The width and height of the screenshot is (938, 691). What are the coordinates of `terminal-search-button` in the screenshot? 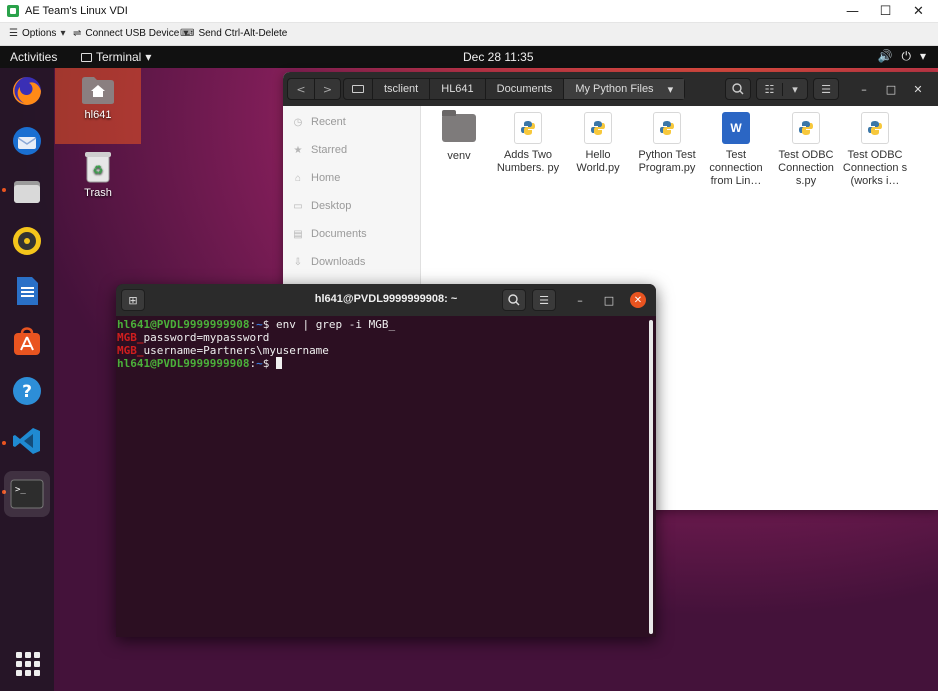 It's located at (514, 300).